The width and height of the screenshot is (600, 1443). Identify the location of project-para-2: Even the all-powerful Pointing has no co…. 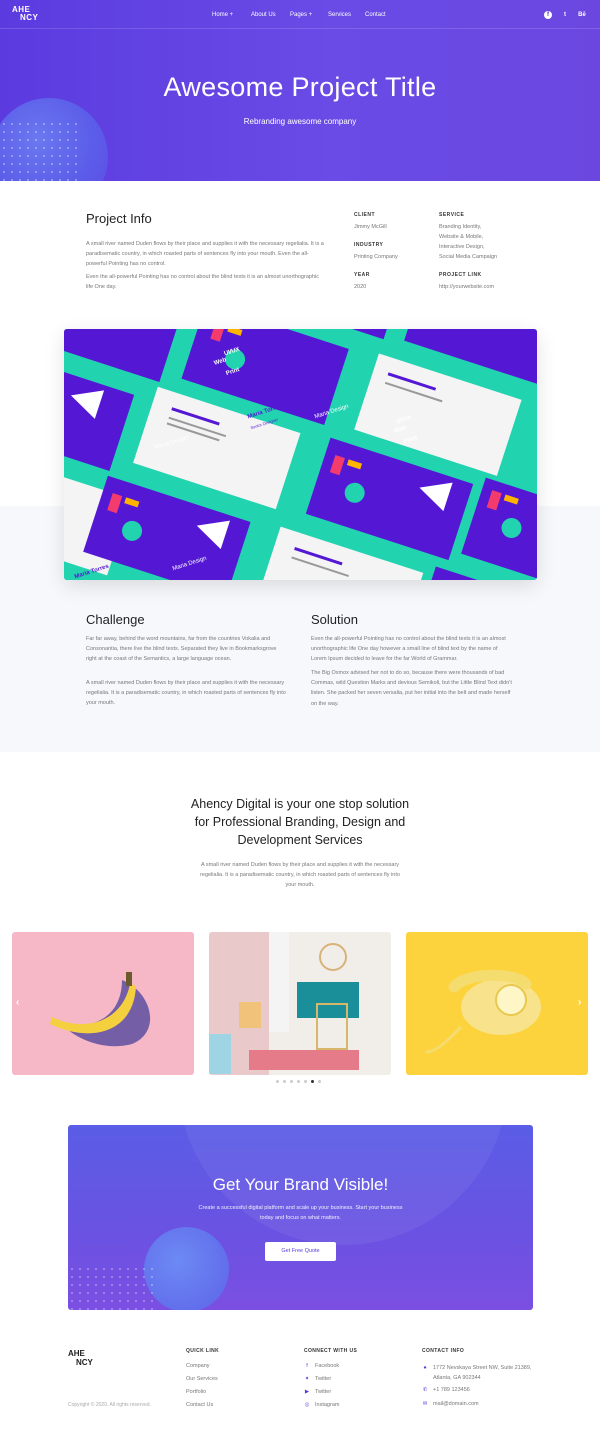
(202, 282).